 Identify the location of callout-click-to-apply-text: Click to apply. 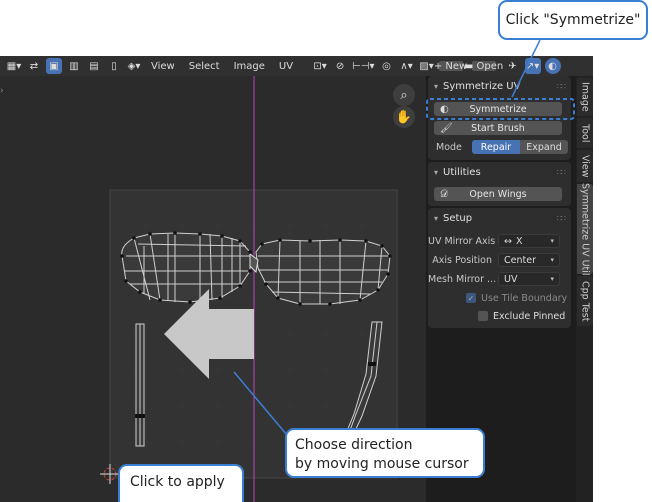
(177, 482).